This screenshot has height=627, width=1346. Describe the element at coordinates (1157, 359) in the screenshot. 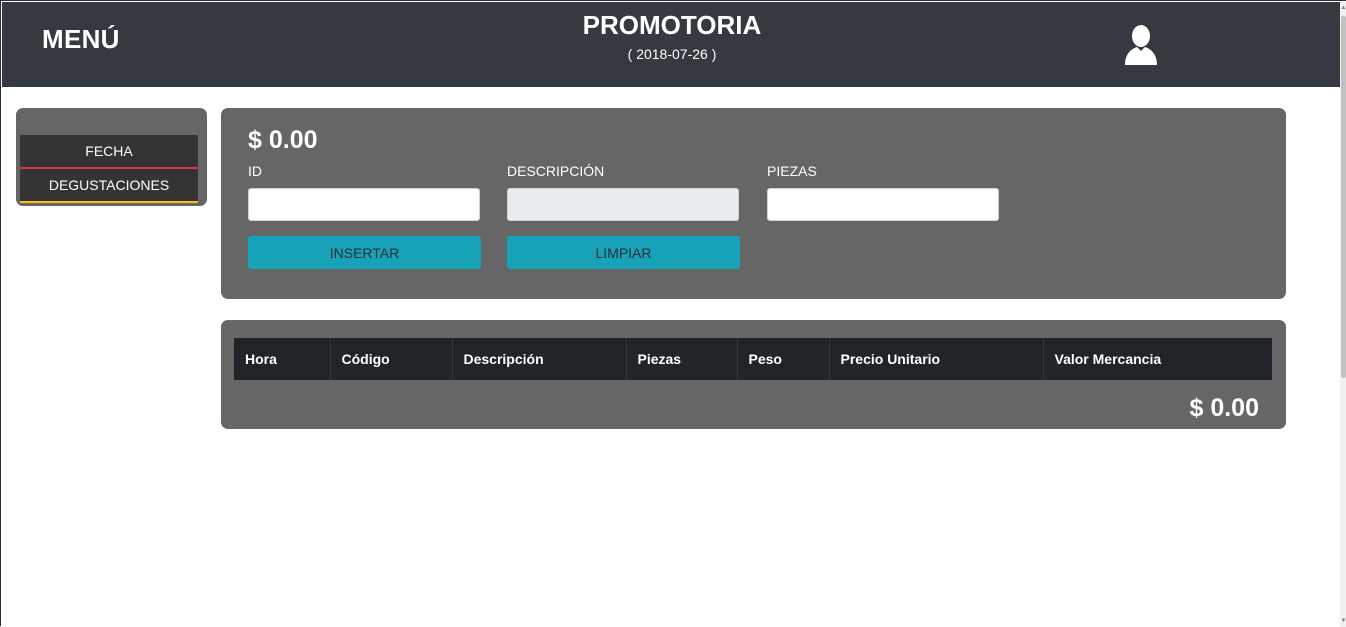

I see `column-header-valor-mercancia: Valor Mercancia` at that location.